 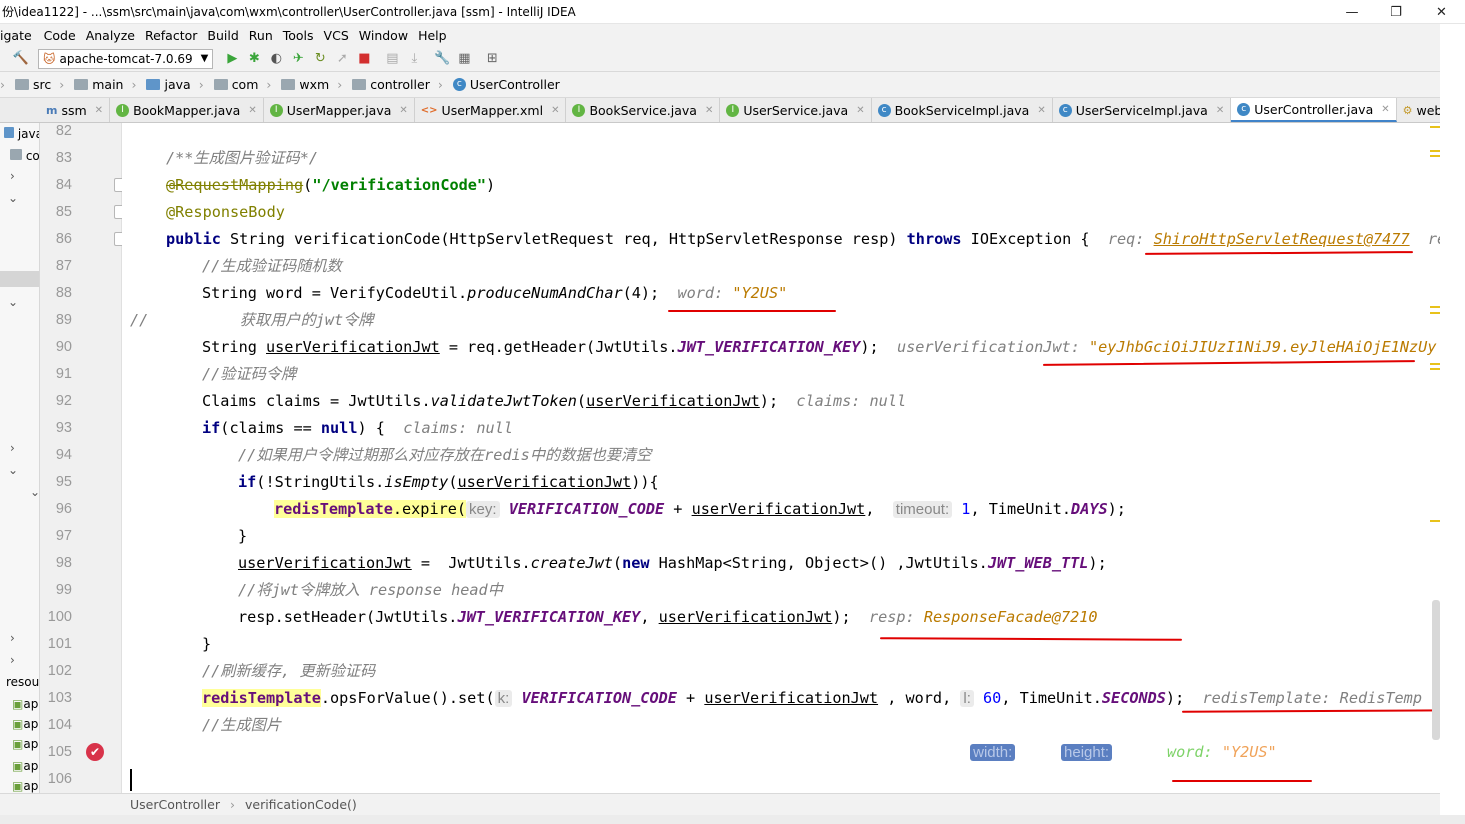 I want to click on line-number: 83, so click(x=63, y=158).